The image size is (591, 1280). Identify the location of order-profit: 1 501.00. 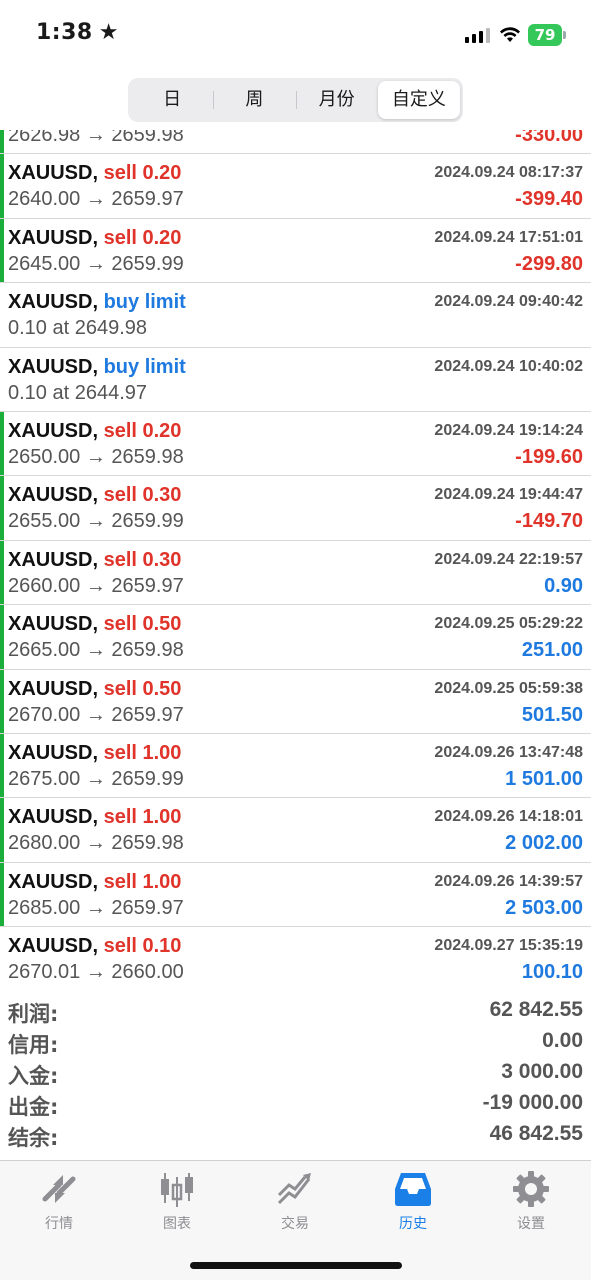
(544, 778).